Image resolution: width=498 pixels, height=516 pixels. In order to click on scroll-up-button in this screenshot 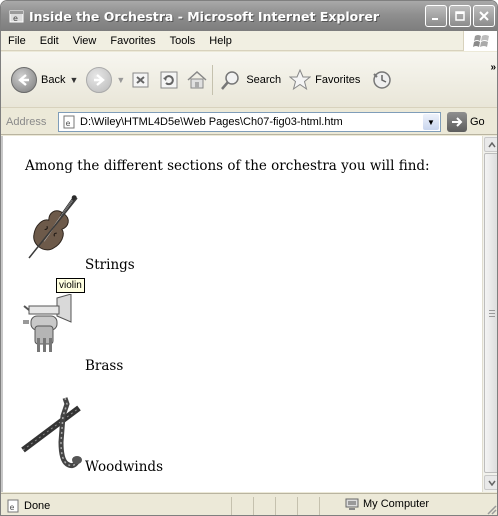, I will do `click(490, 144)`.